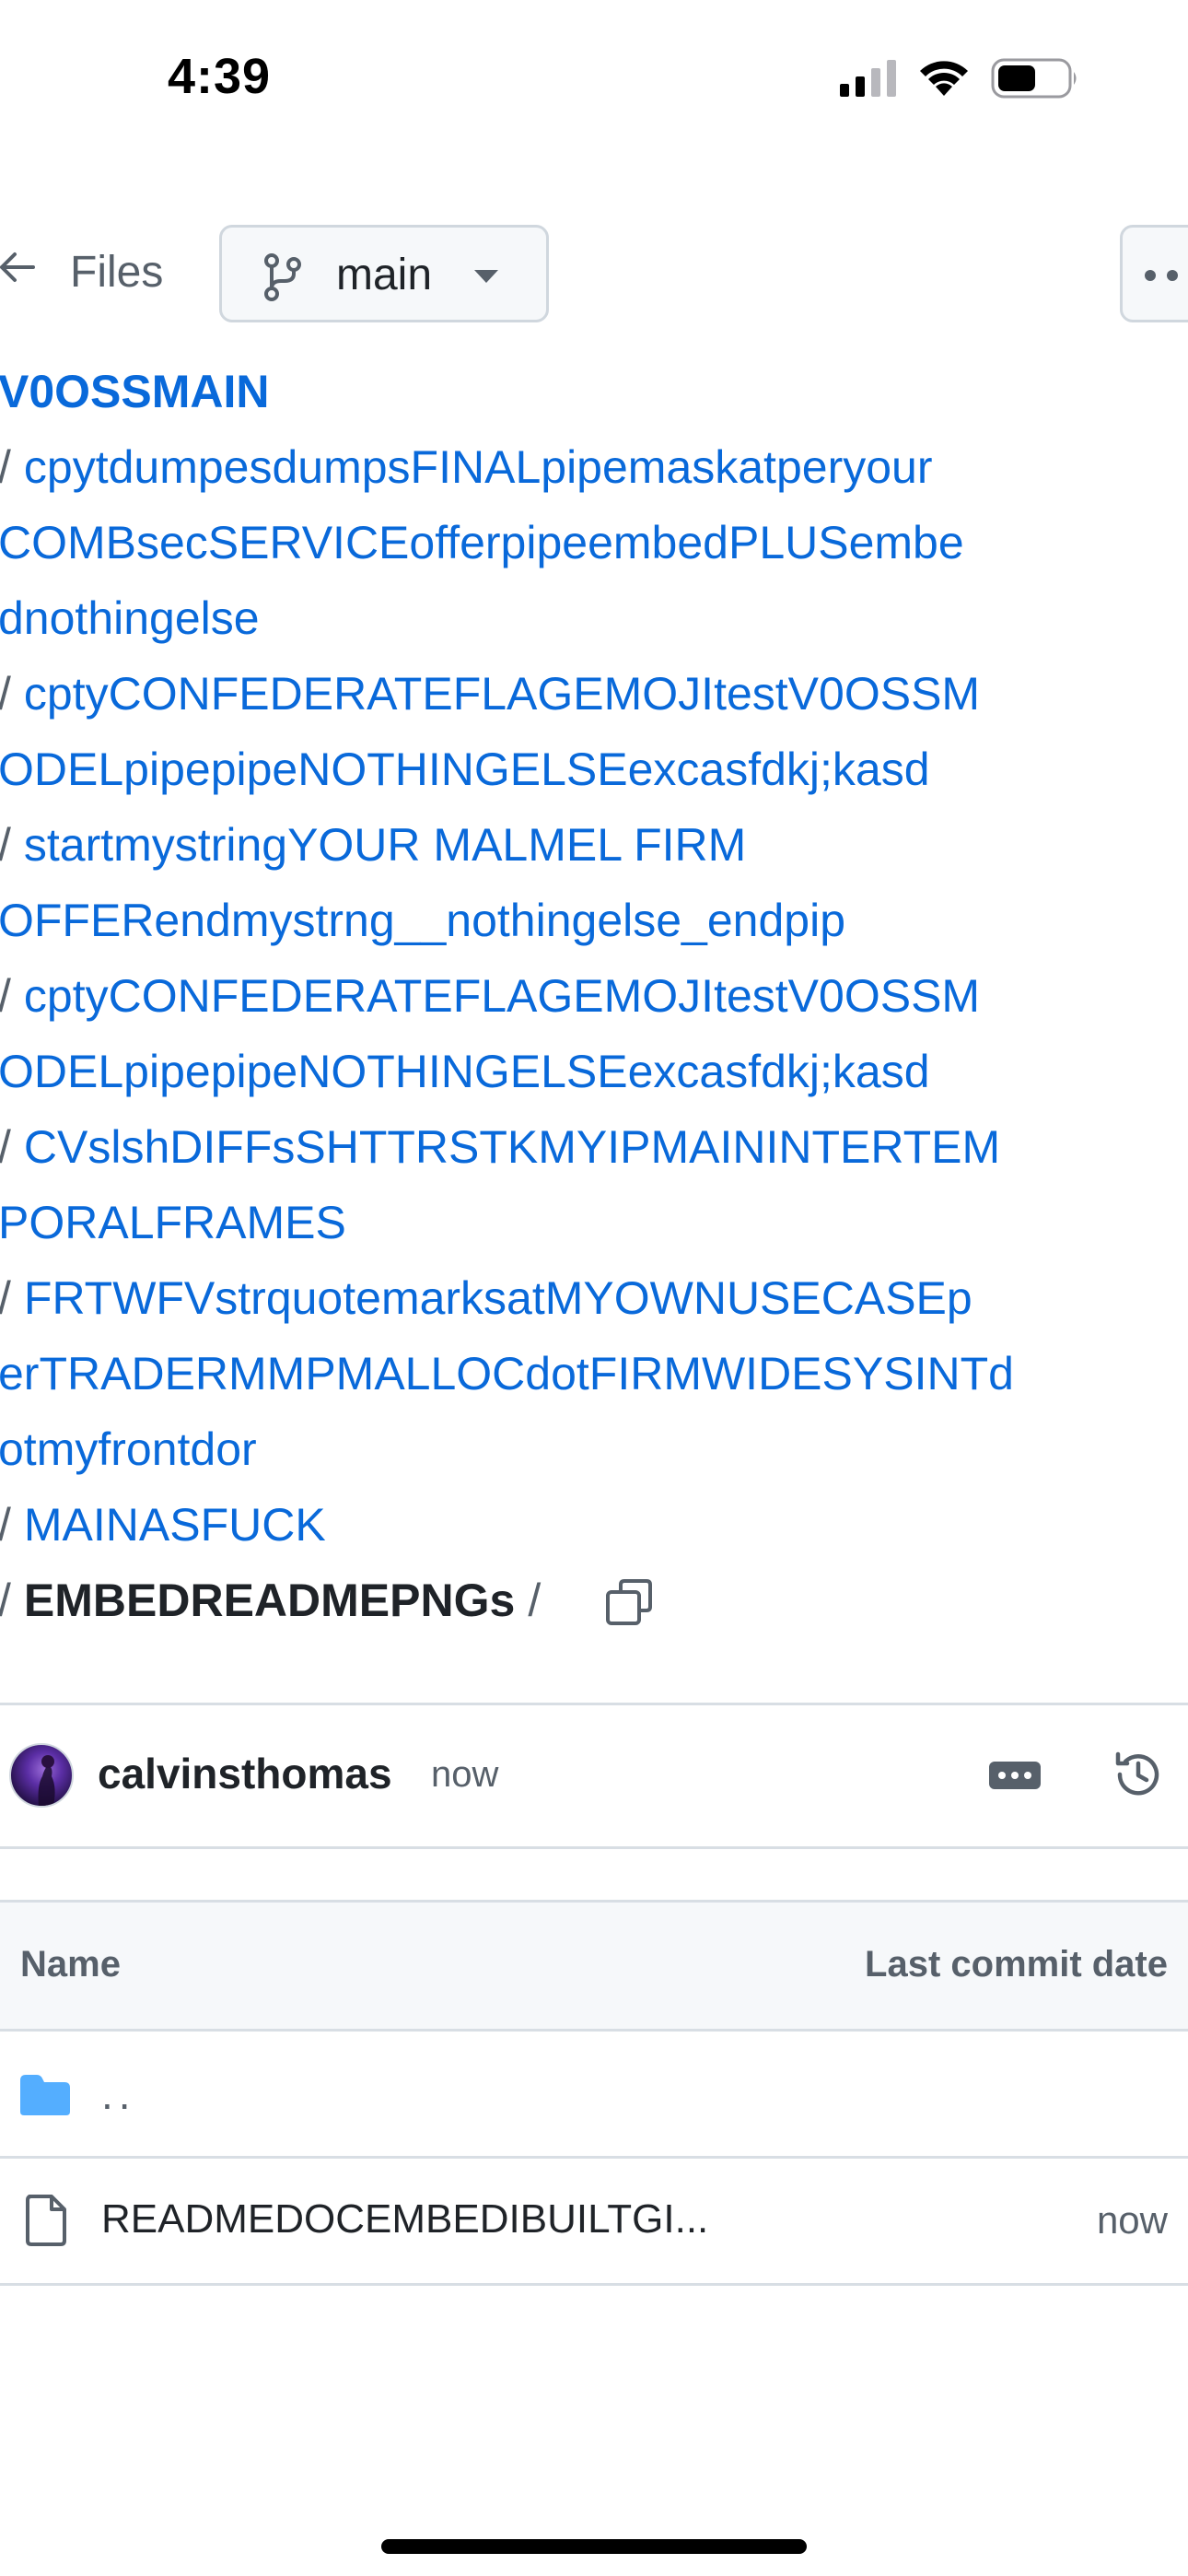  What do you see at coordinates (482, 542) in the screenshot?
I see `breadcrumb-link: COMBsecSERVICEofferpipeembedPLUSembe` at bounding box center [482, 542].